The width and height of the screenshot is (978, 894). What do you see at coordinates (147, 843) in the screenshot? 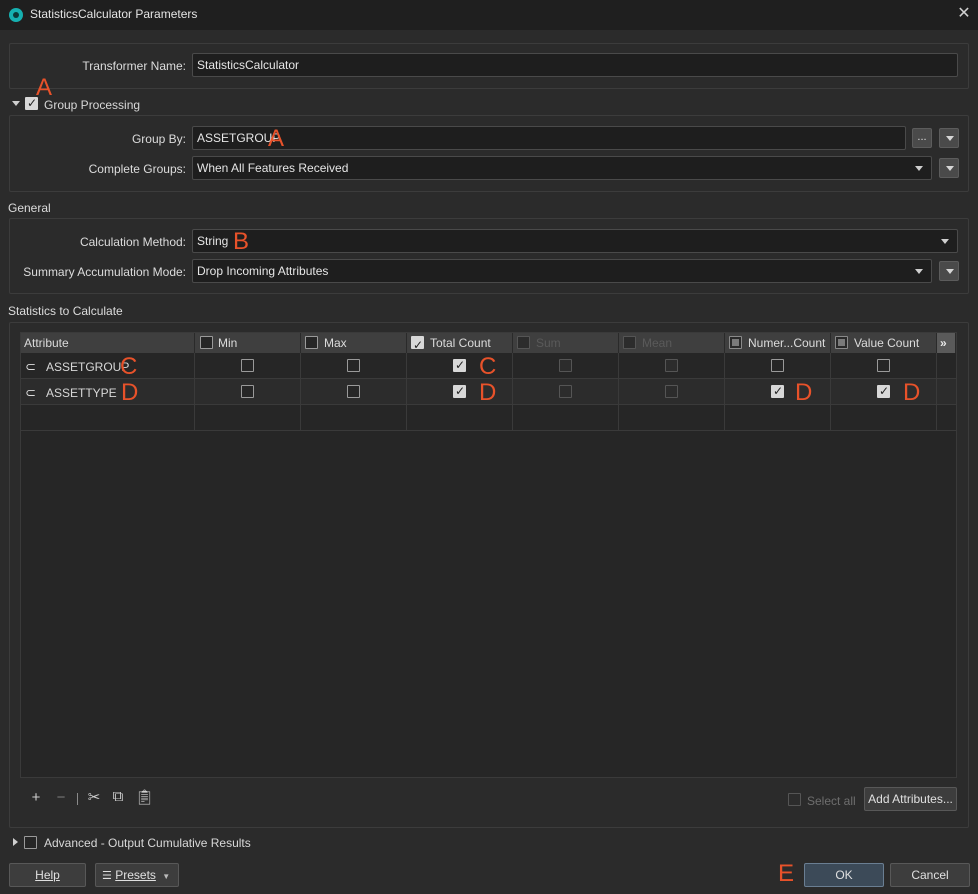
I see `advanced-label: Advanced - Output Cumulative Results` at bounding box center [147, 843].